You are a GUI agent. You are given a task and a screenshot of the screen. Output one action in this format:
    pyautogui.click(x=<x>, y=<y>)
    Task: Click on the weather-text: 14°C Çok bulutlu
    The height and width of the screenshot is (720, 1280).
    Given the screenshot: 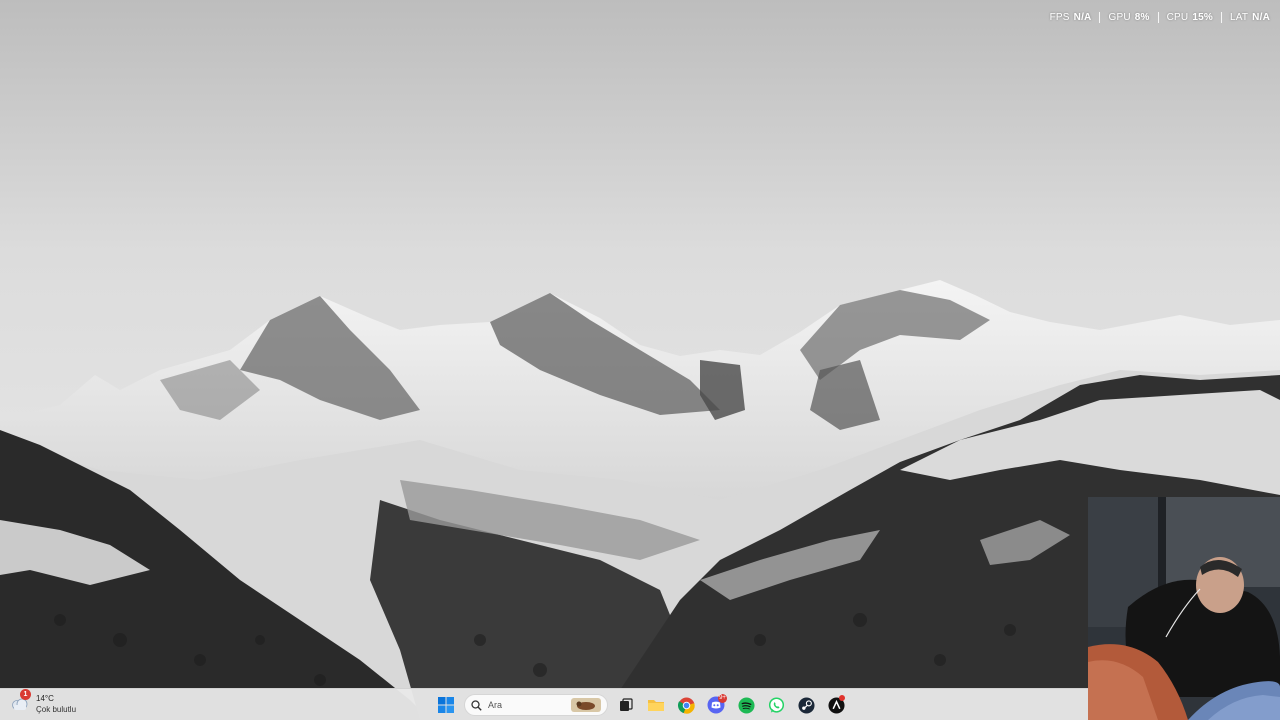 What is the action you would take?
    pyautogui.click(x=56, y=704)
    